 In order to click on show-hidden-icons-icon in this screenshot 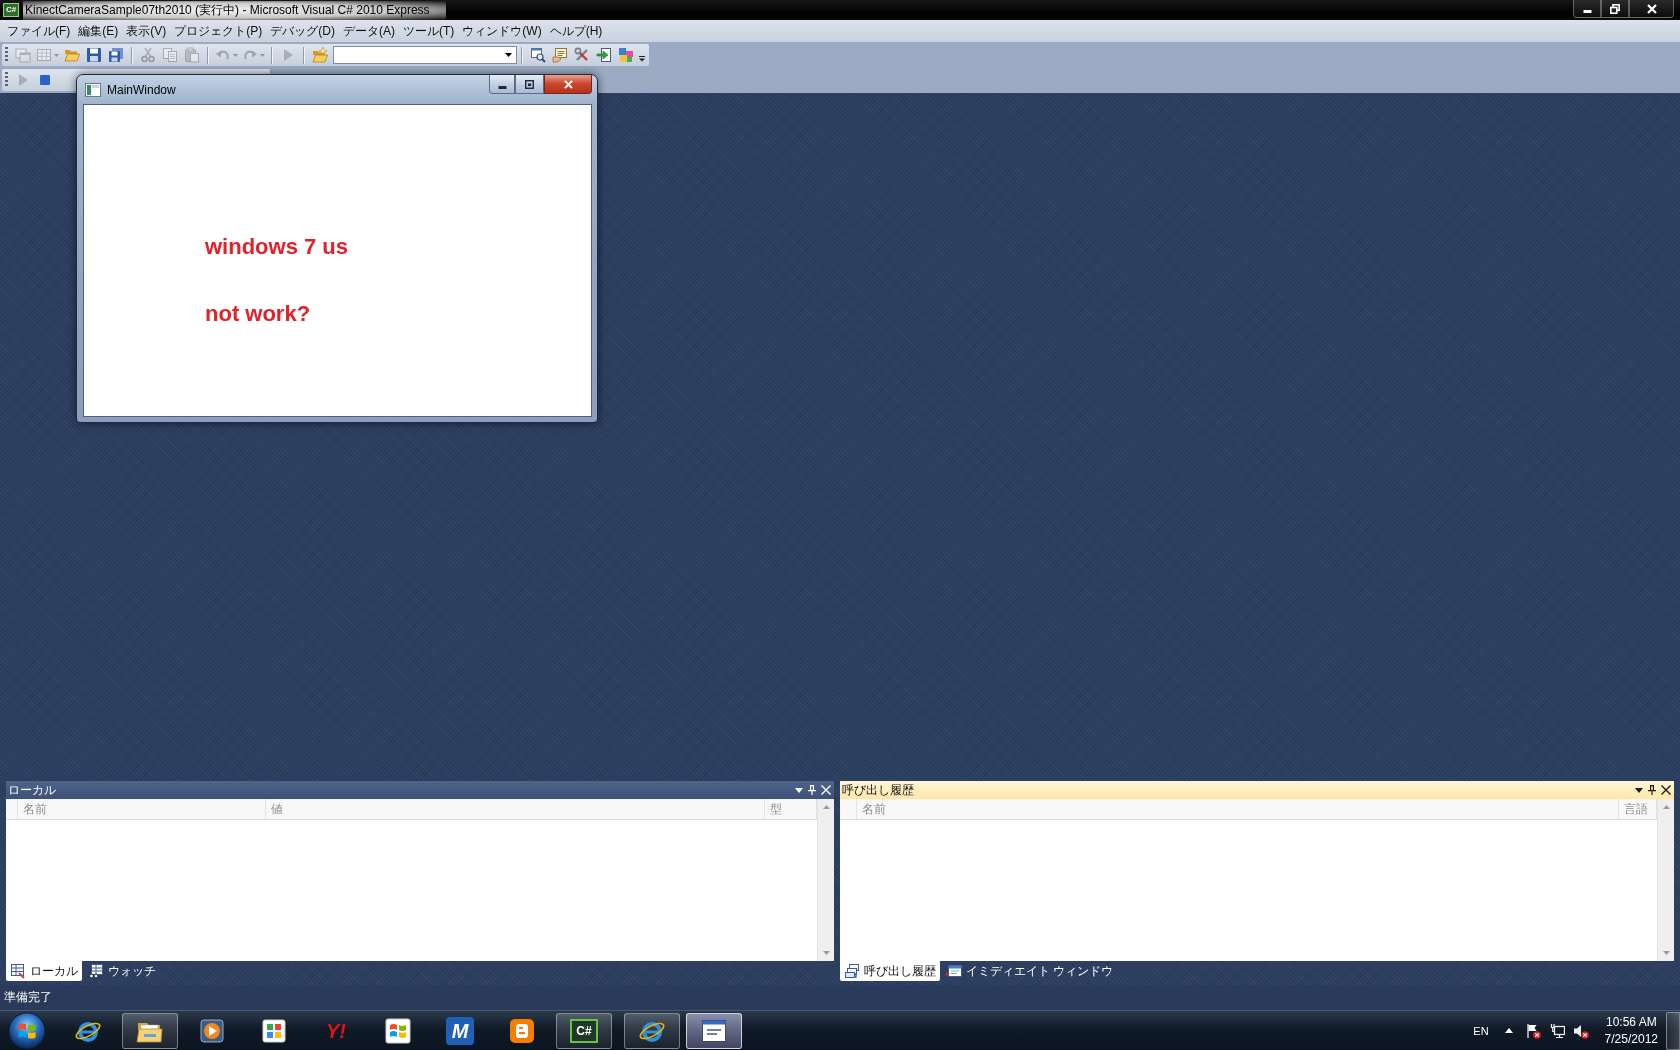, I will do `click(1508, 1030)`.